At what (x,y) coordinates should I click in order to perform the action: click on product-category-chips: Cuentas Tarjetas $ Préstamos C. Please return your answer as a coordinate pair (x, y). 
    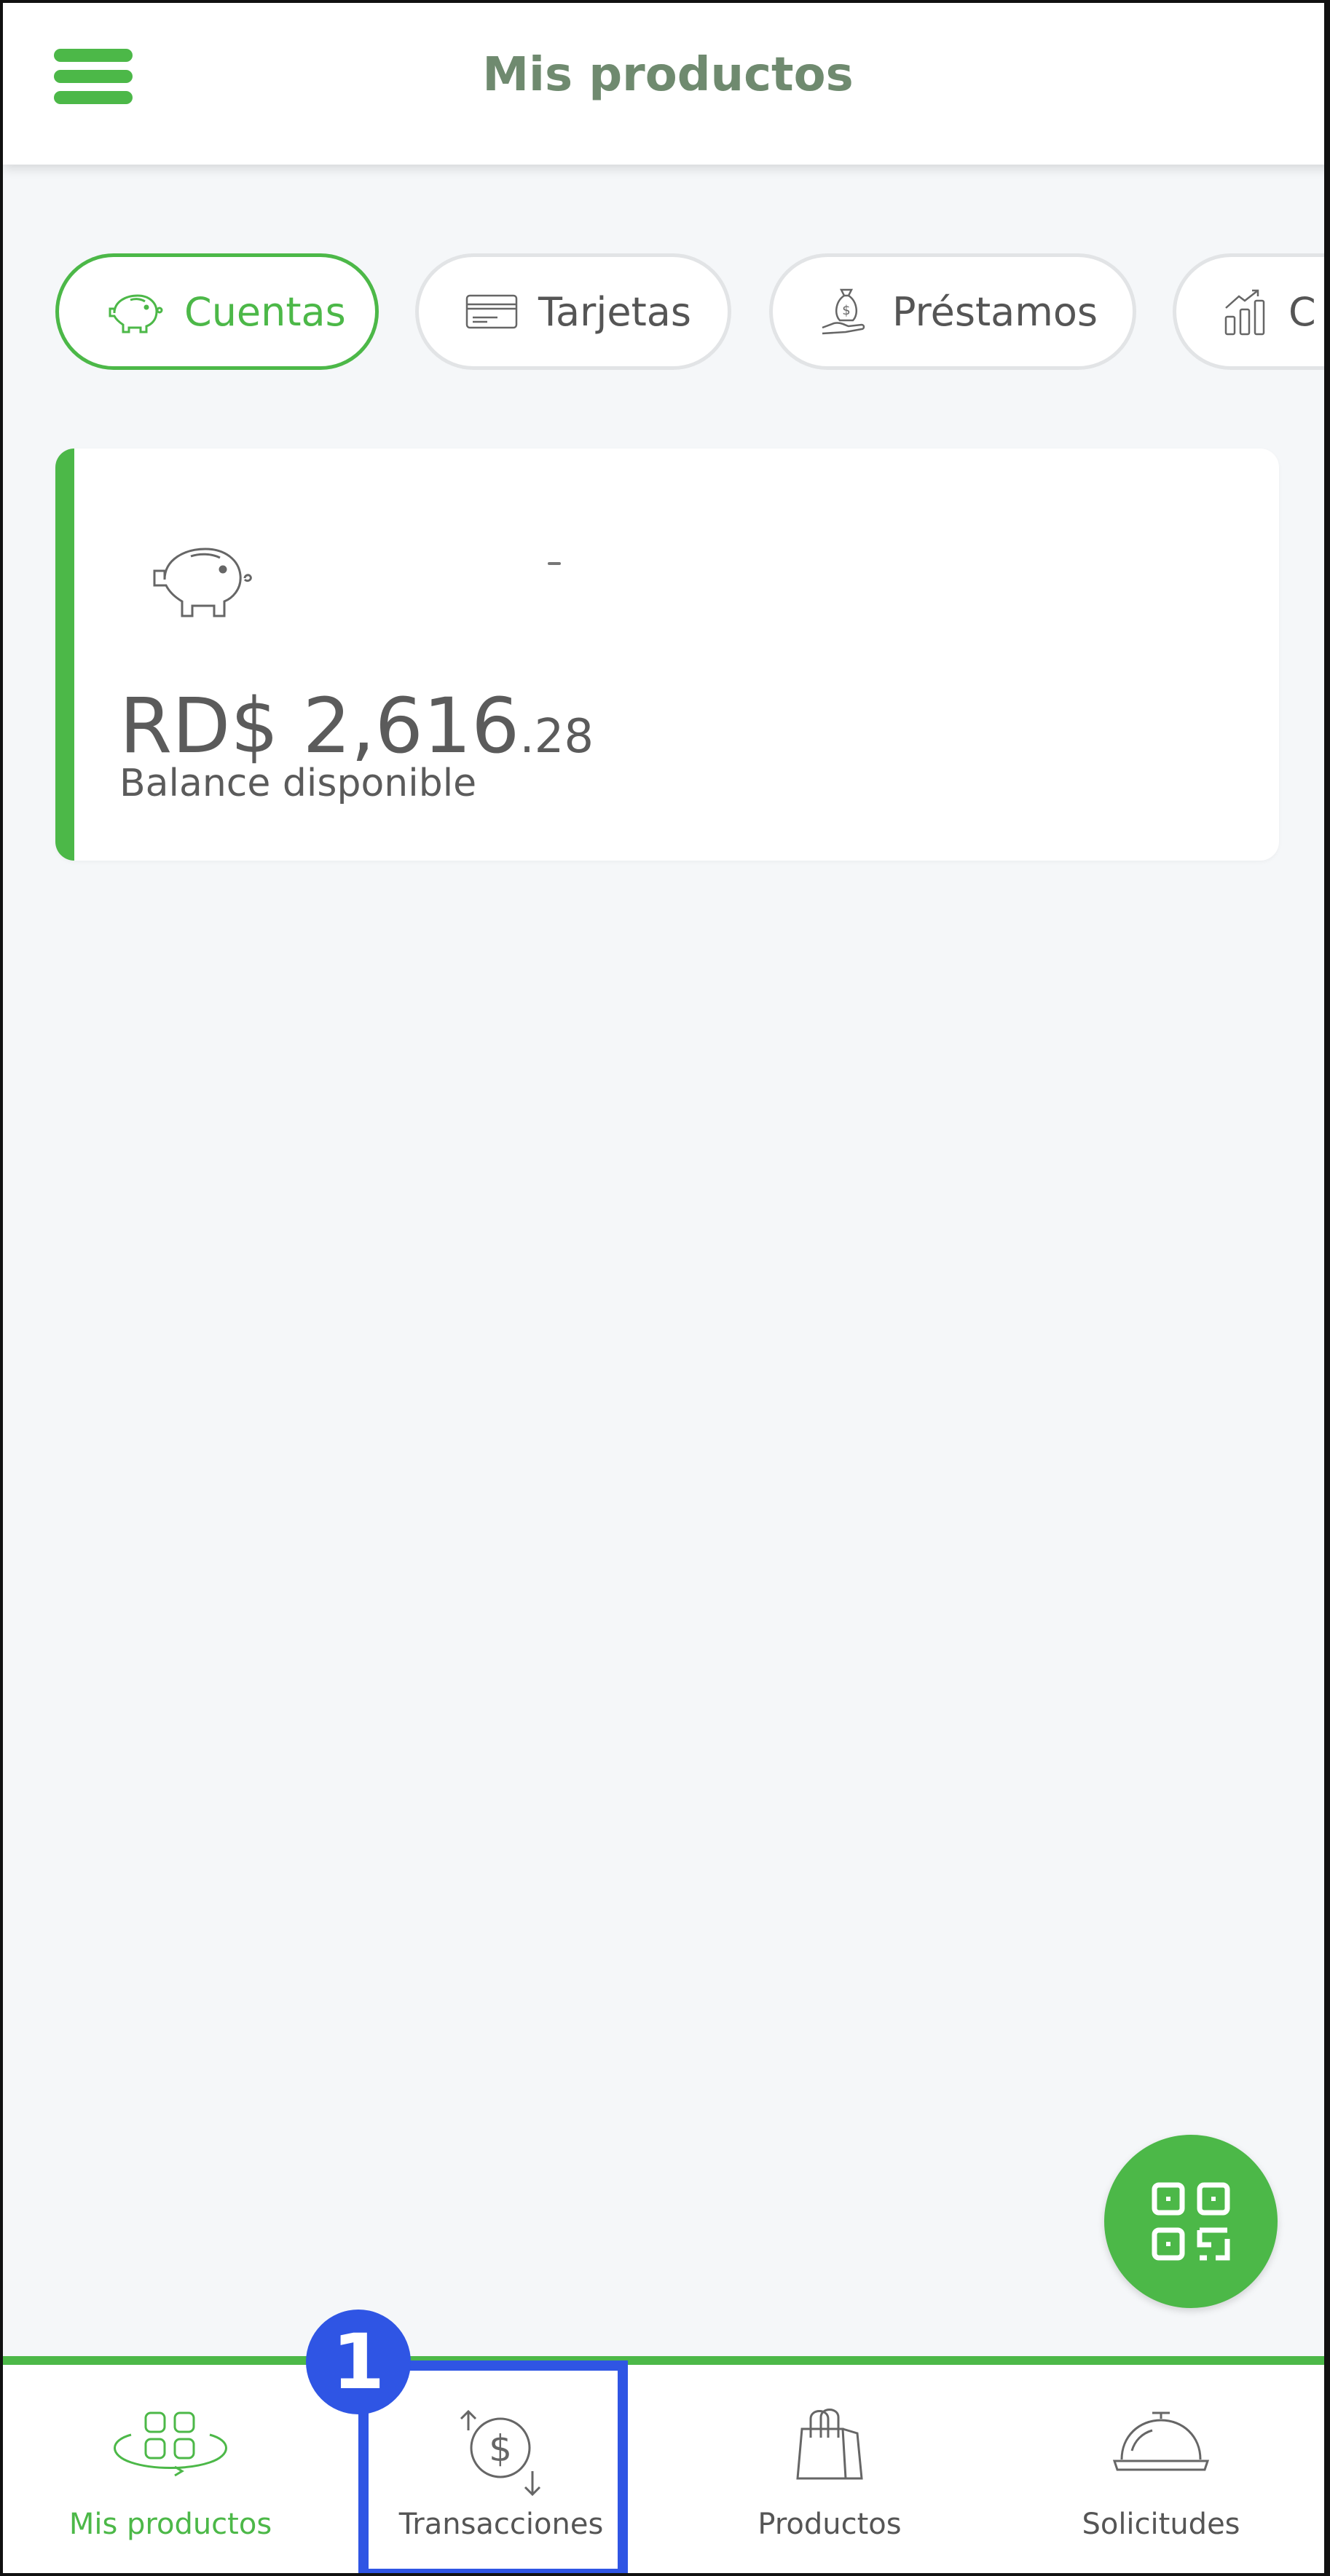
    Looking at the image, I should click on (666, 312).